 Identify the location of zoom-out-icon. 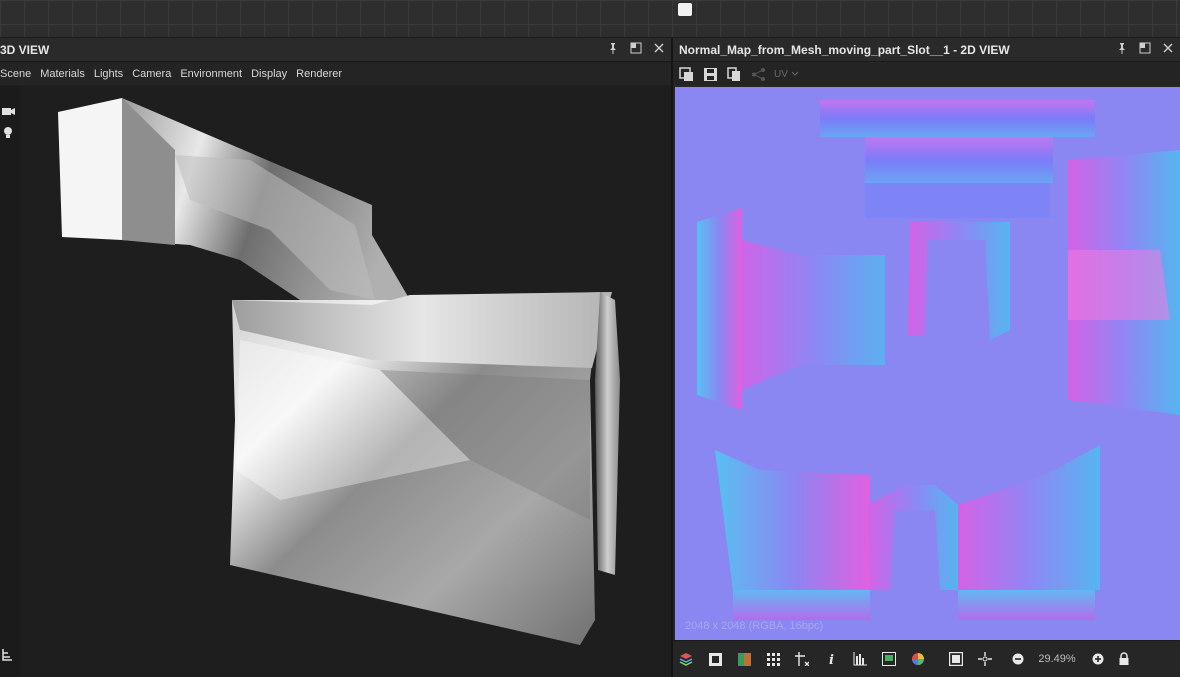
(1018, 659).